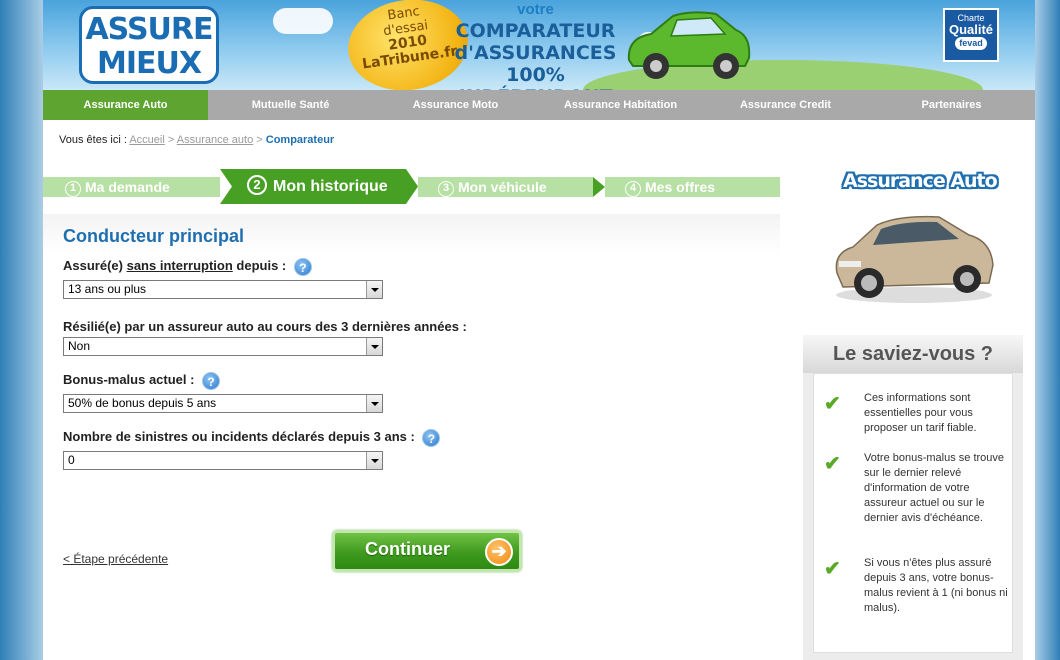 The width and height of the screenshot is (1060, 660). I want to click on q3-selected-value: 50% de bonus depuis 5 ans, so click(142, 403).